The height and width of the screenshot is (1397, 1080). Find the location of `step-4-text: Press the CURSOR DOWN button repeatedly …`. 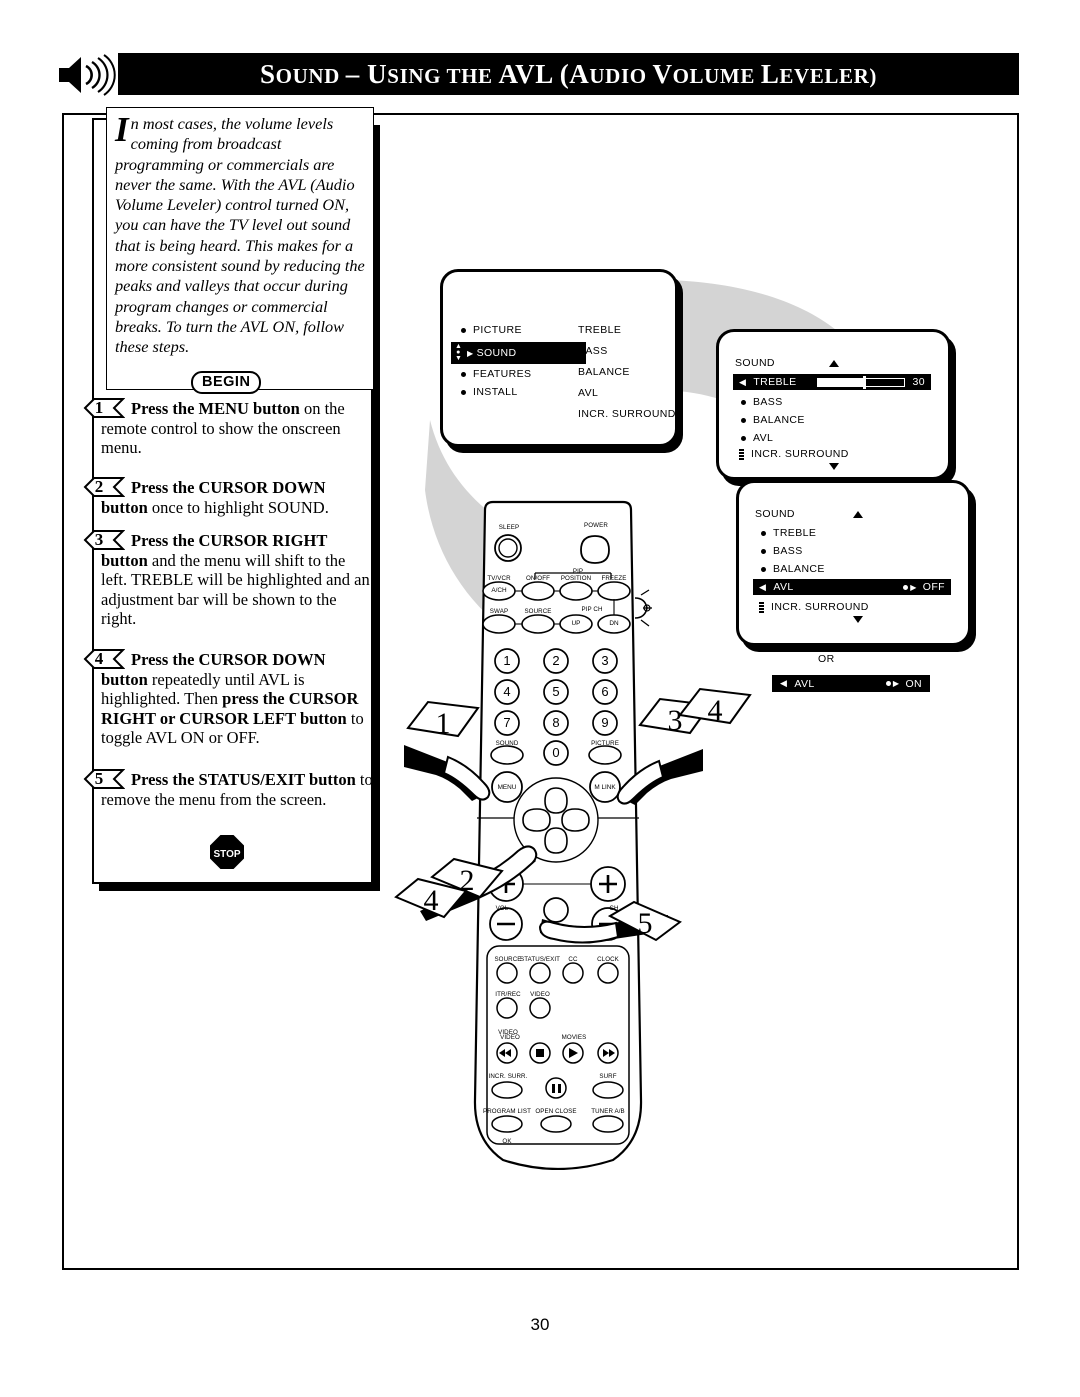

step-4-text: Press the CURSOR DOWN button repeatedly … is located at coordinates (232, 698).